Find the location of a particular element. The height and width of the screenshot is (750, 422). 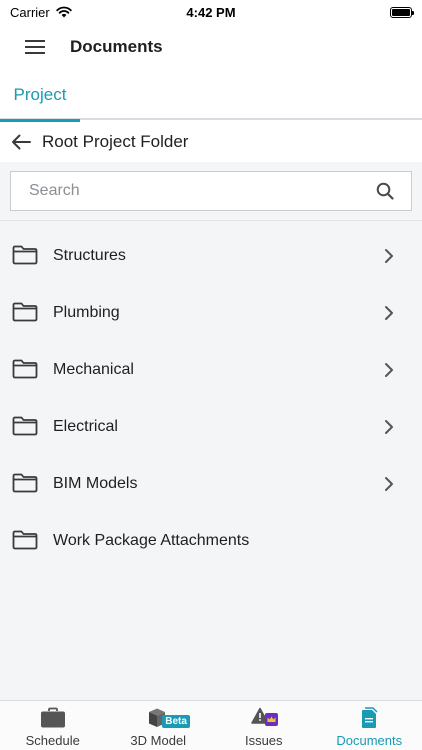

search-box is located at coordinates (211, 191).